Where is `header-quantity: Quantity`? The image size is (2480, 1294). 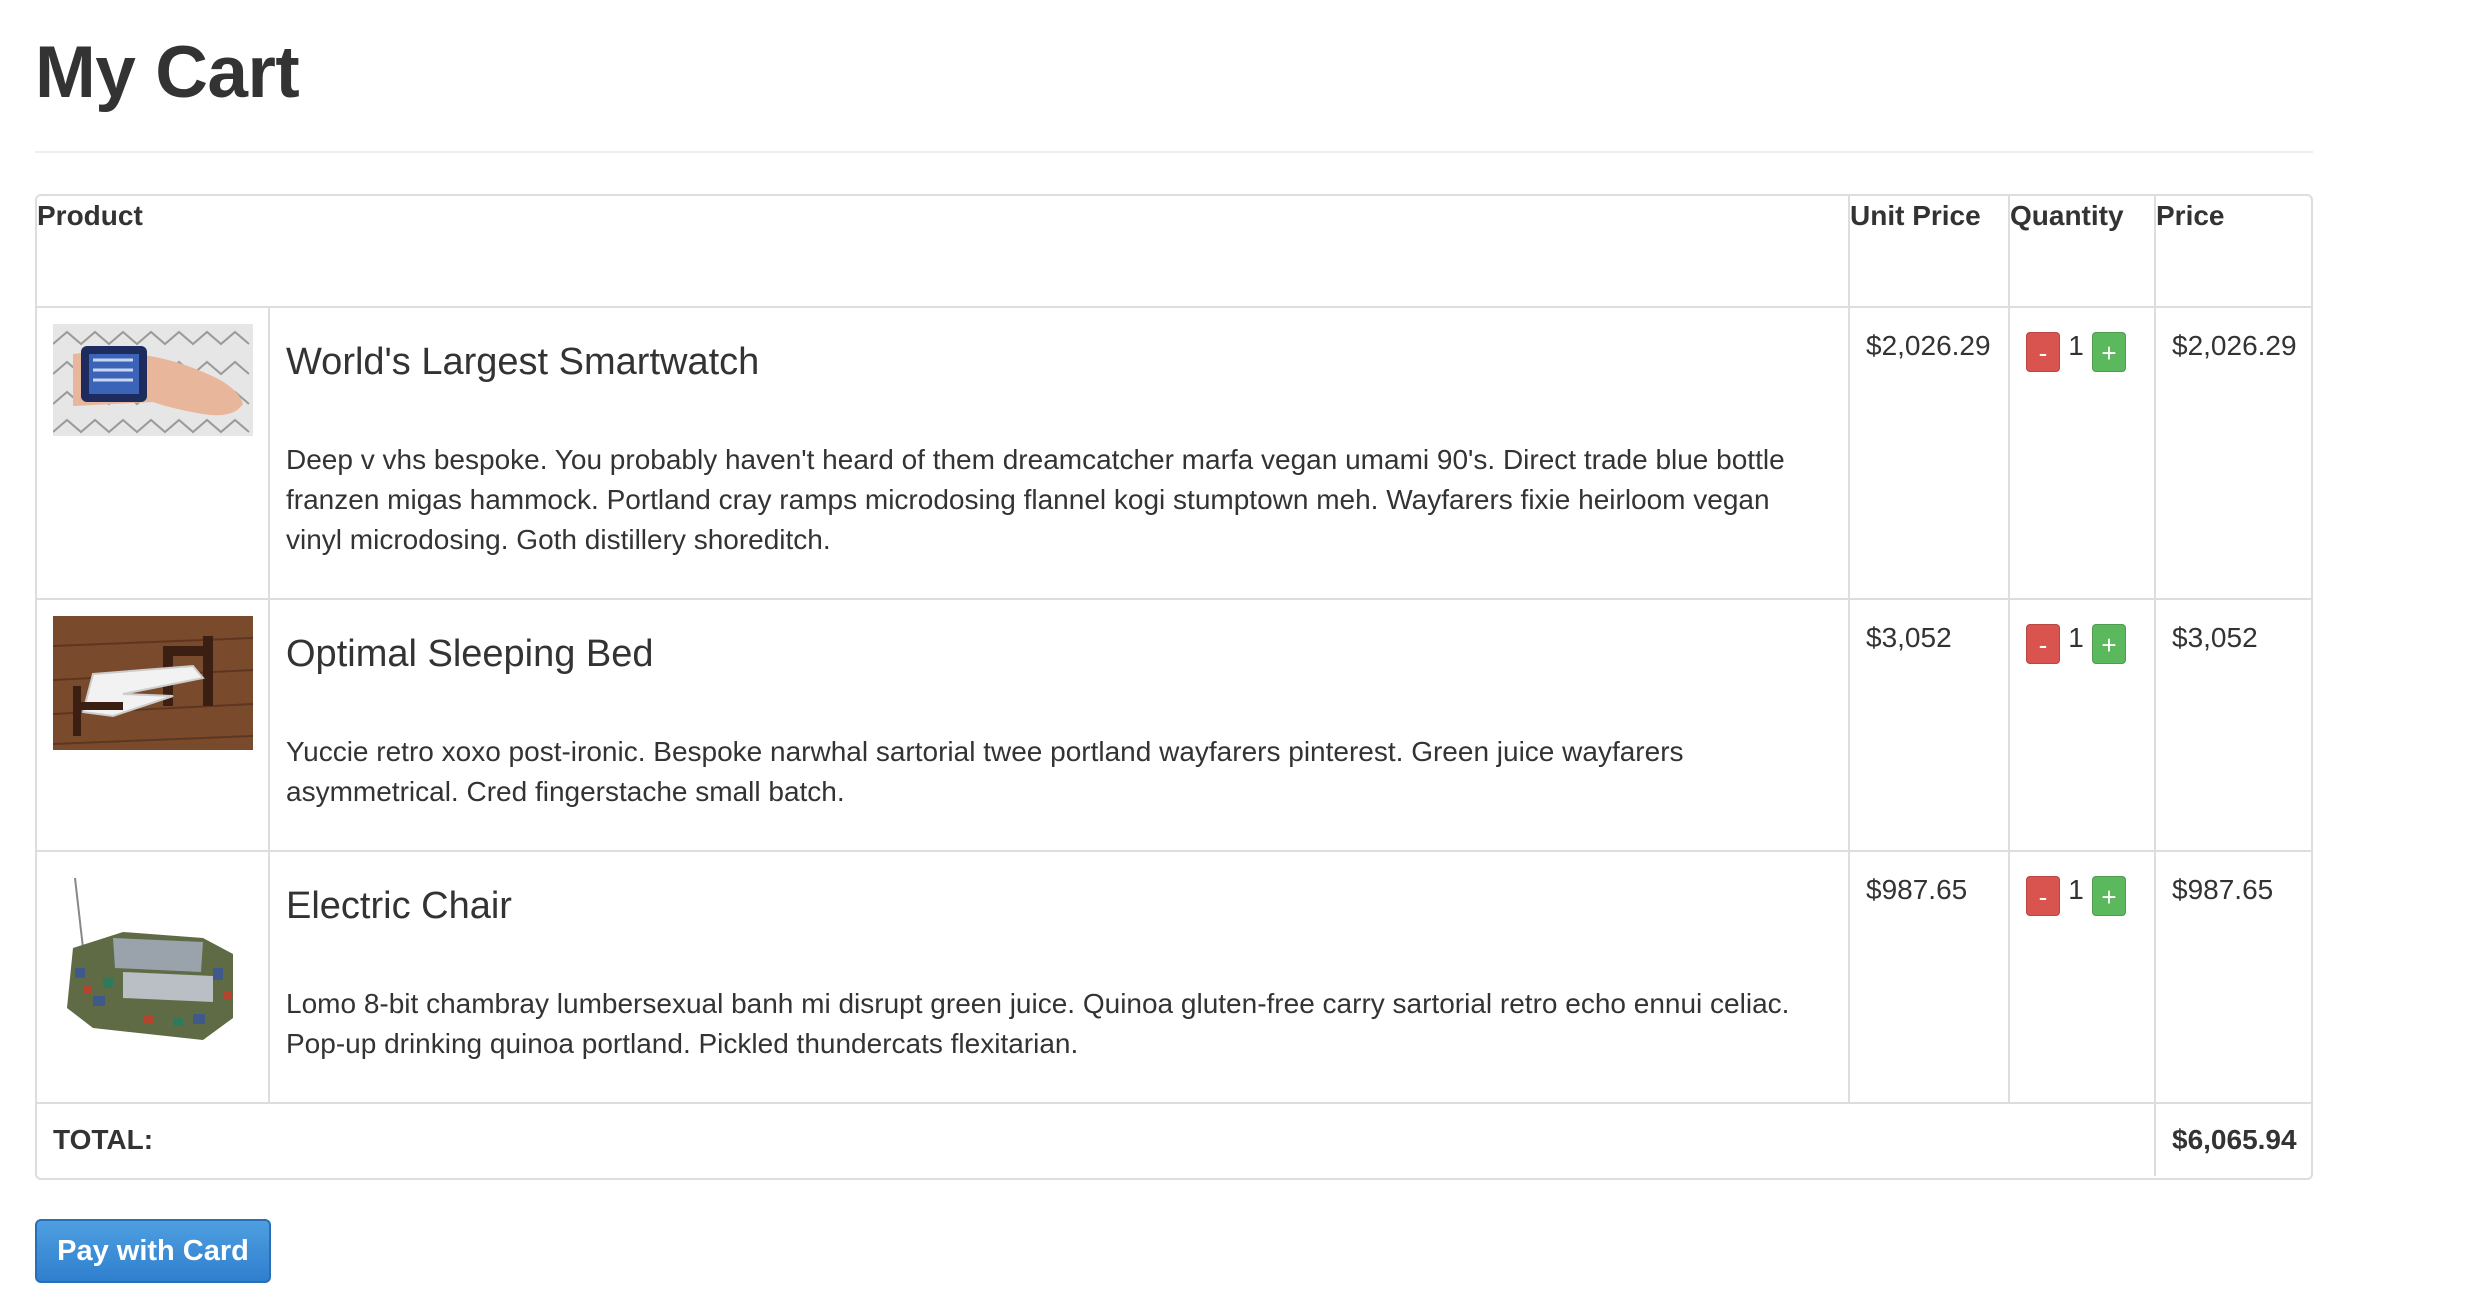 header-quantity: Quantity is located at coordinates (2082, 252).